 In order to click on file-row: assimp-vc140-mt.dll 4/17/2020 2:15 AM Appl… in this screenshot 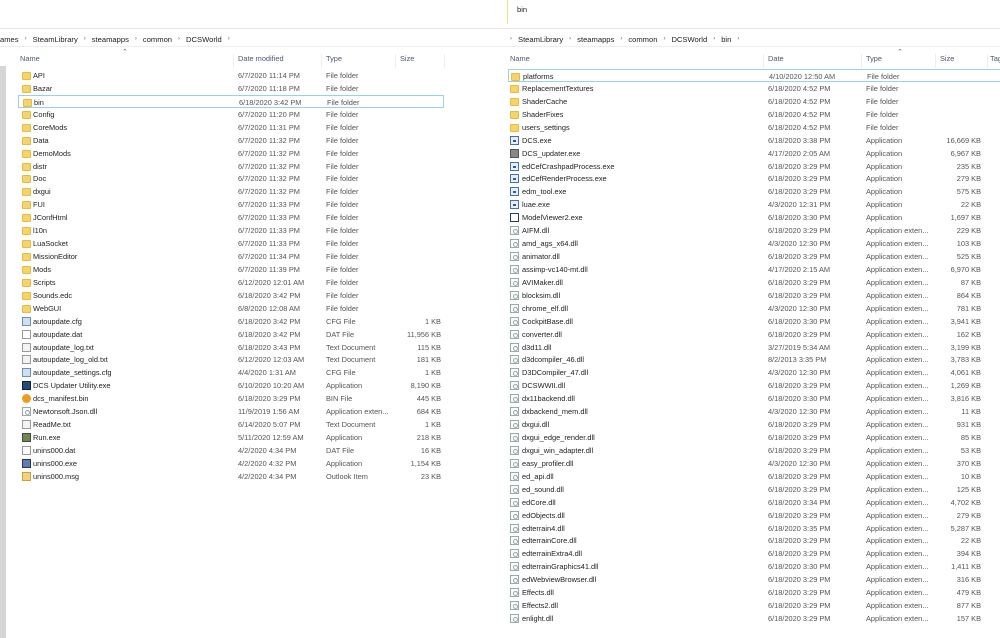, I will do `click(754, 269)`.